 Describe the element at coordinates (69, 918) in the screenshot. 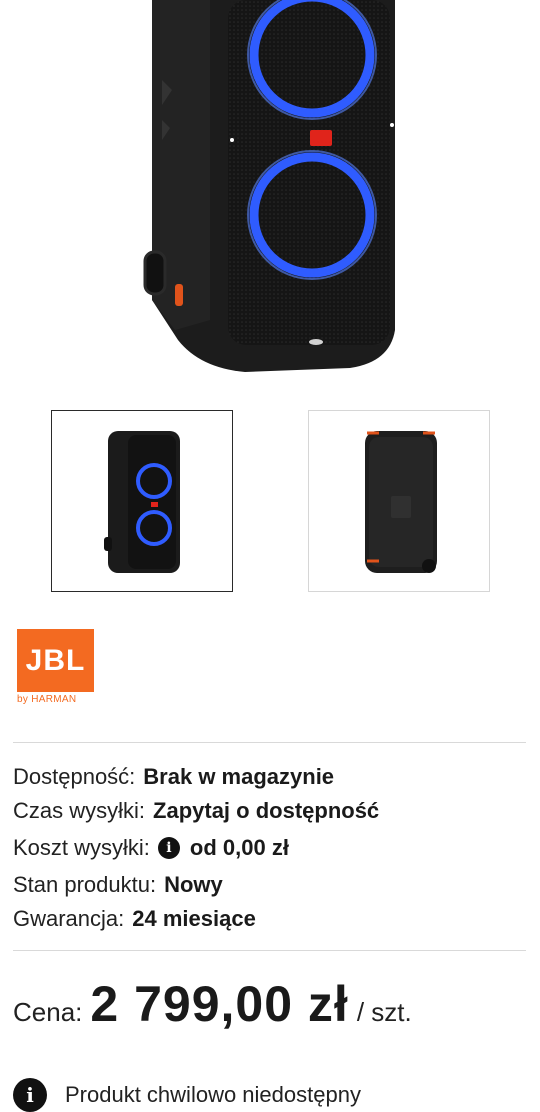

I see `spec-label: Gwarancja:` at that location.